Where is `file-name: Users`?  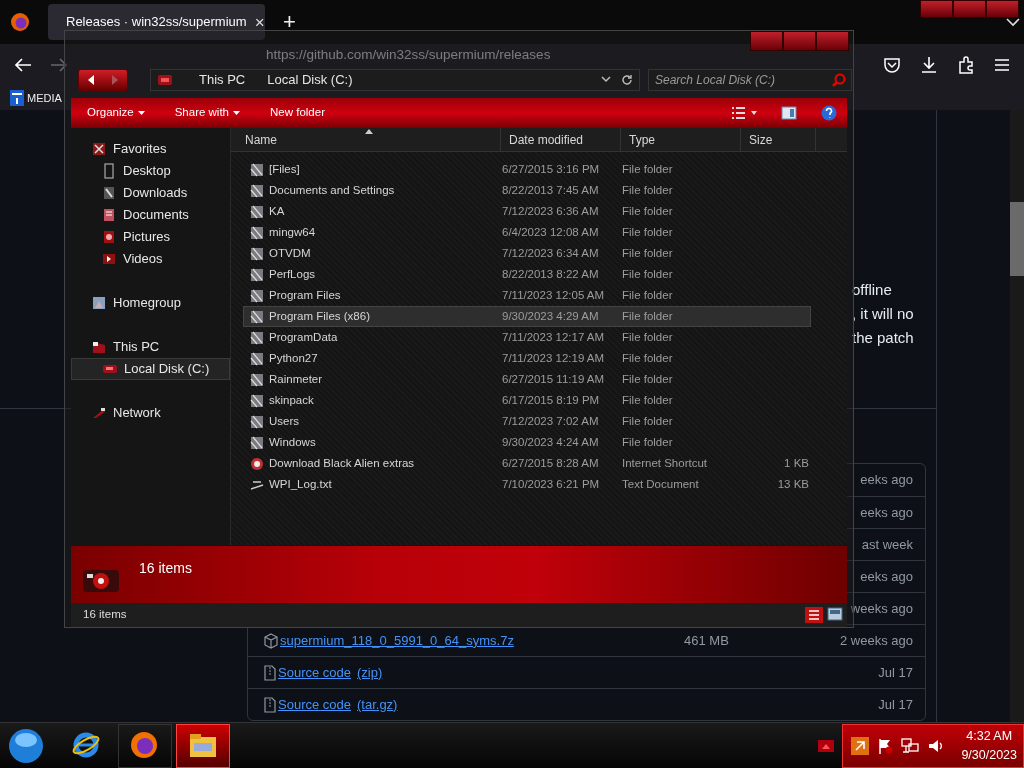 file-name: Users is located at coordinates (284, 421).